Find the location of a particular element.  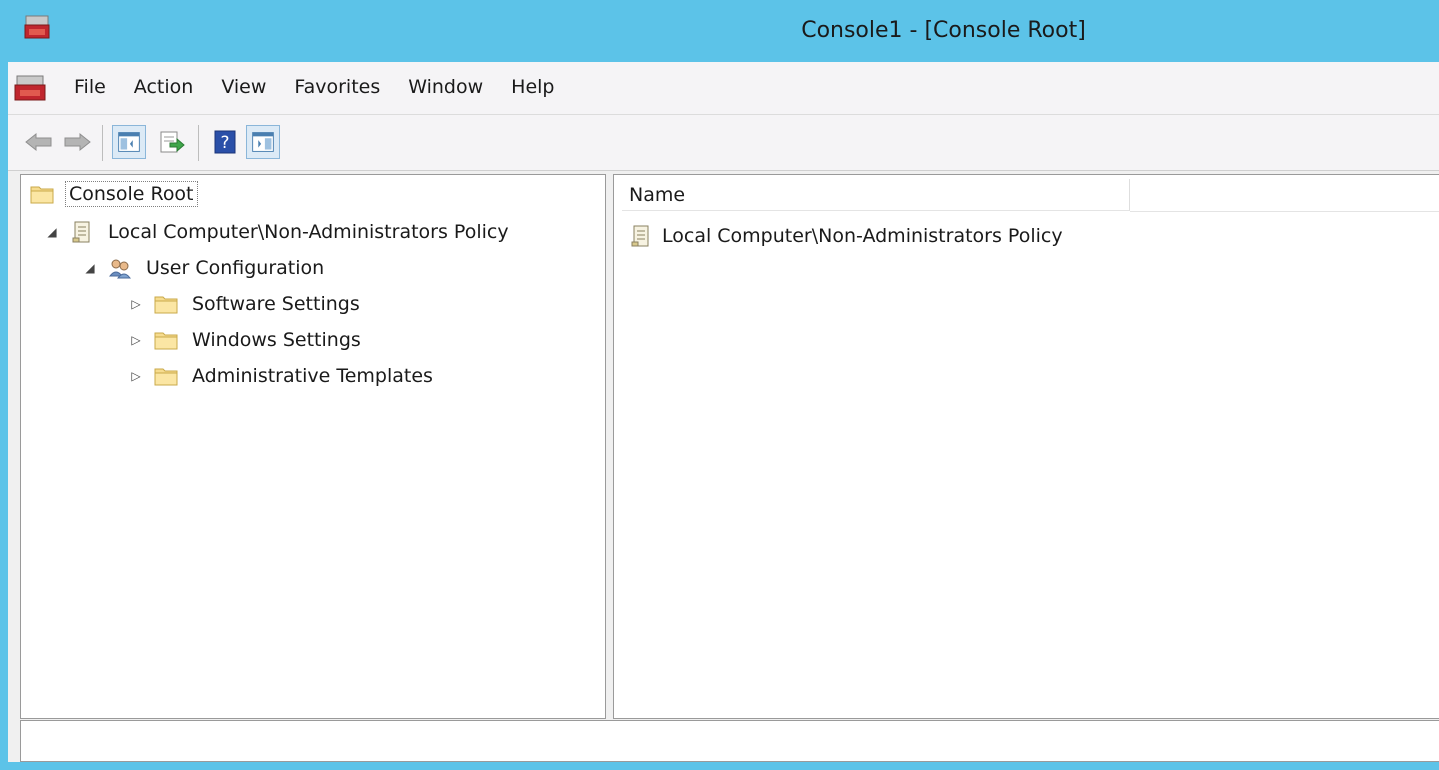

tree-node-windows-settings: ▷ Windows Settings is located at coordinates (246, 340).